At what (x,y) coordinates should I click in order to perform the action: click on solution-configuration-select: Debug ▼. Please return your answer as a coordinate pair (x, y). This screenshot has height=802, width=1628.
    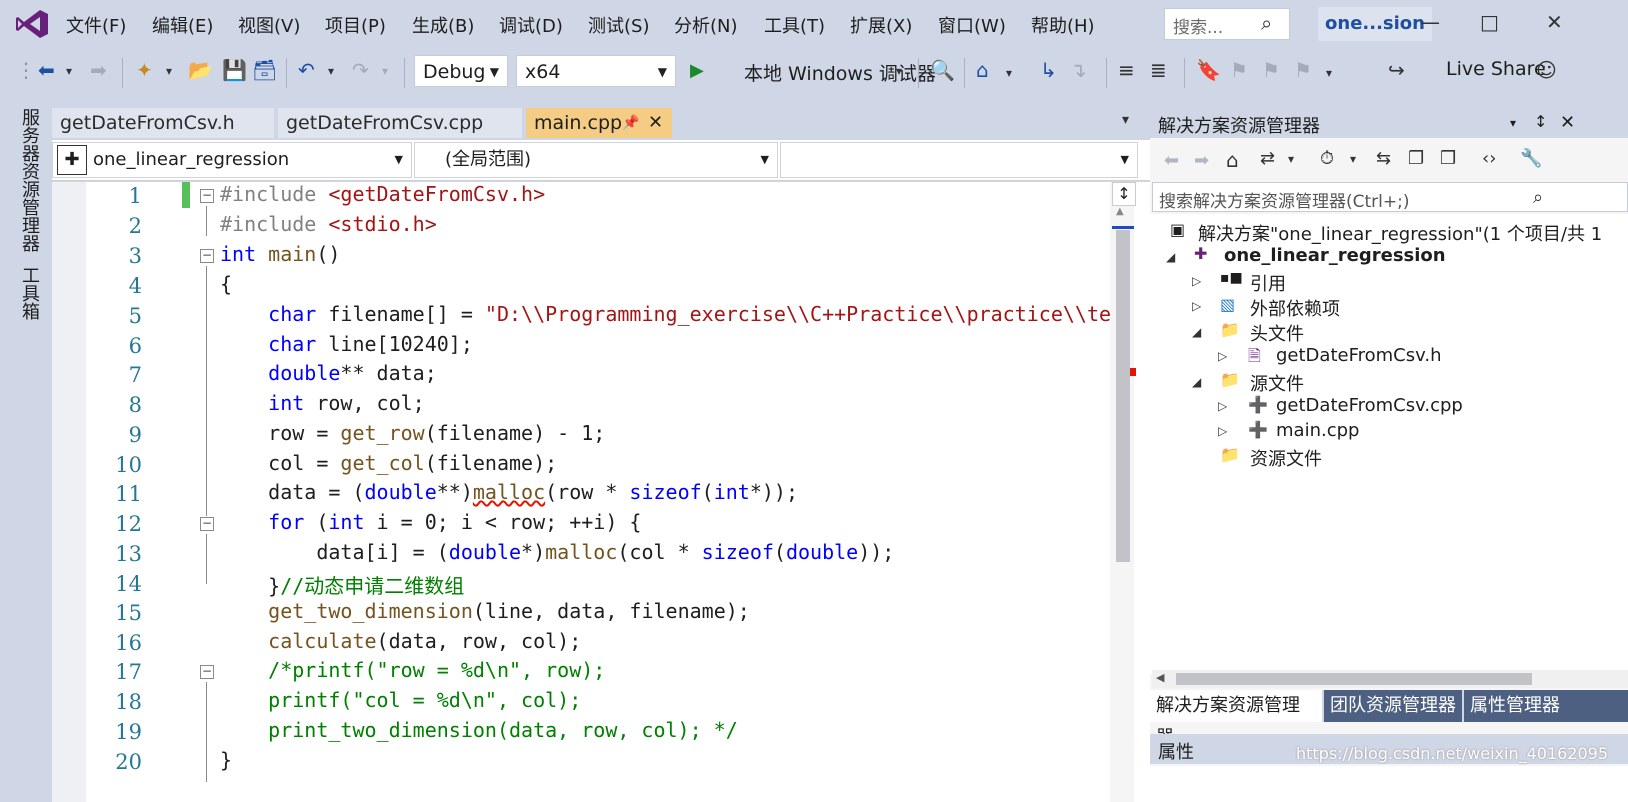
    Looking at the image, I should click on (461, 71).